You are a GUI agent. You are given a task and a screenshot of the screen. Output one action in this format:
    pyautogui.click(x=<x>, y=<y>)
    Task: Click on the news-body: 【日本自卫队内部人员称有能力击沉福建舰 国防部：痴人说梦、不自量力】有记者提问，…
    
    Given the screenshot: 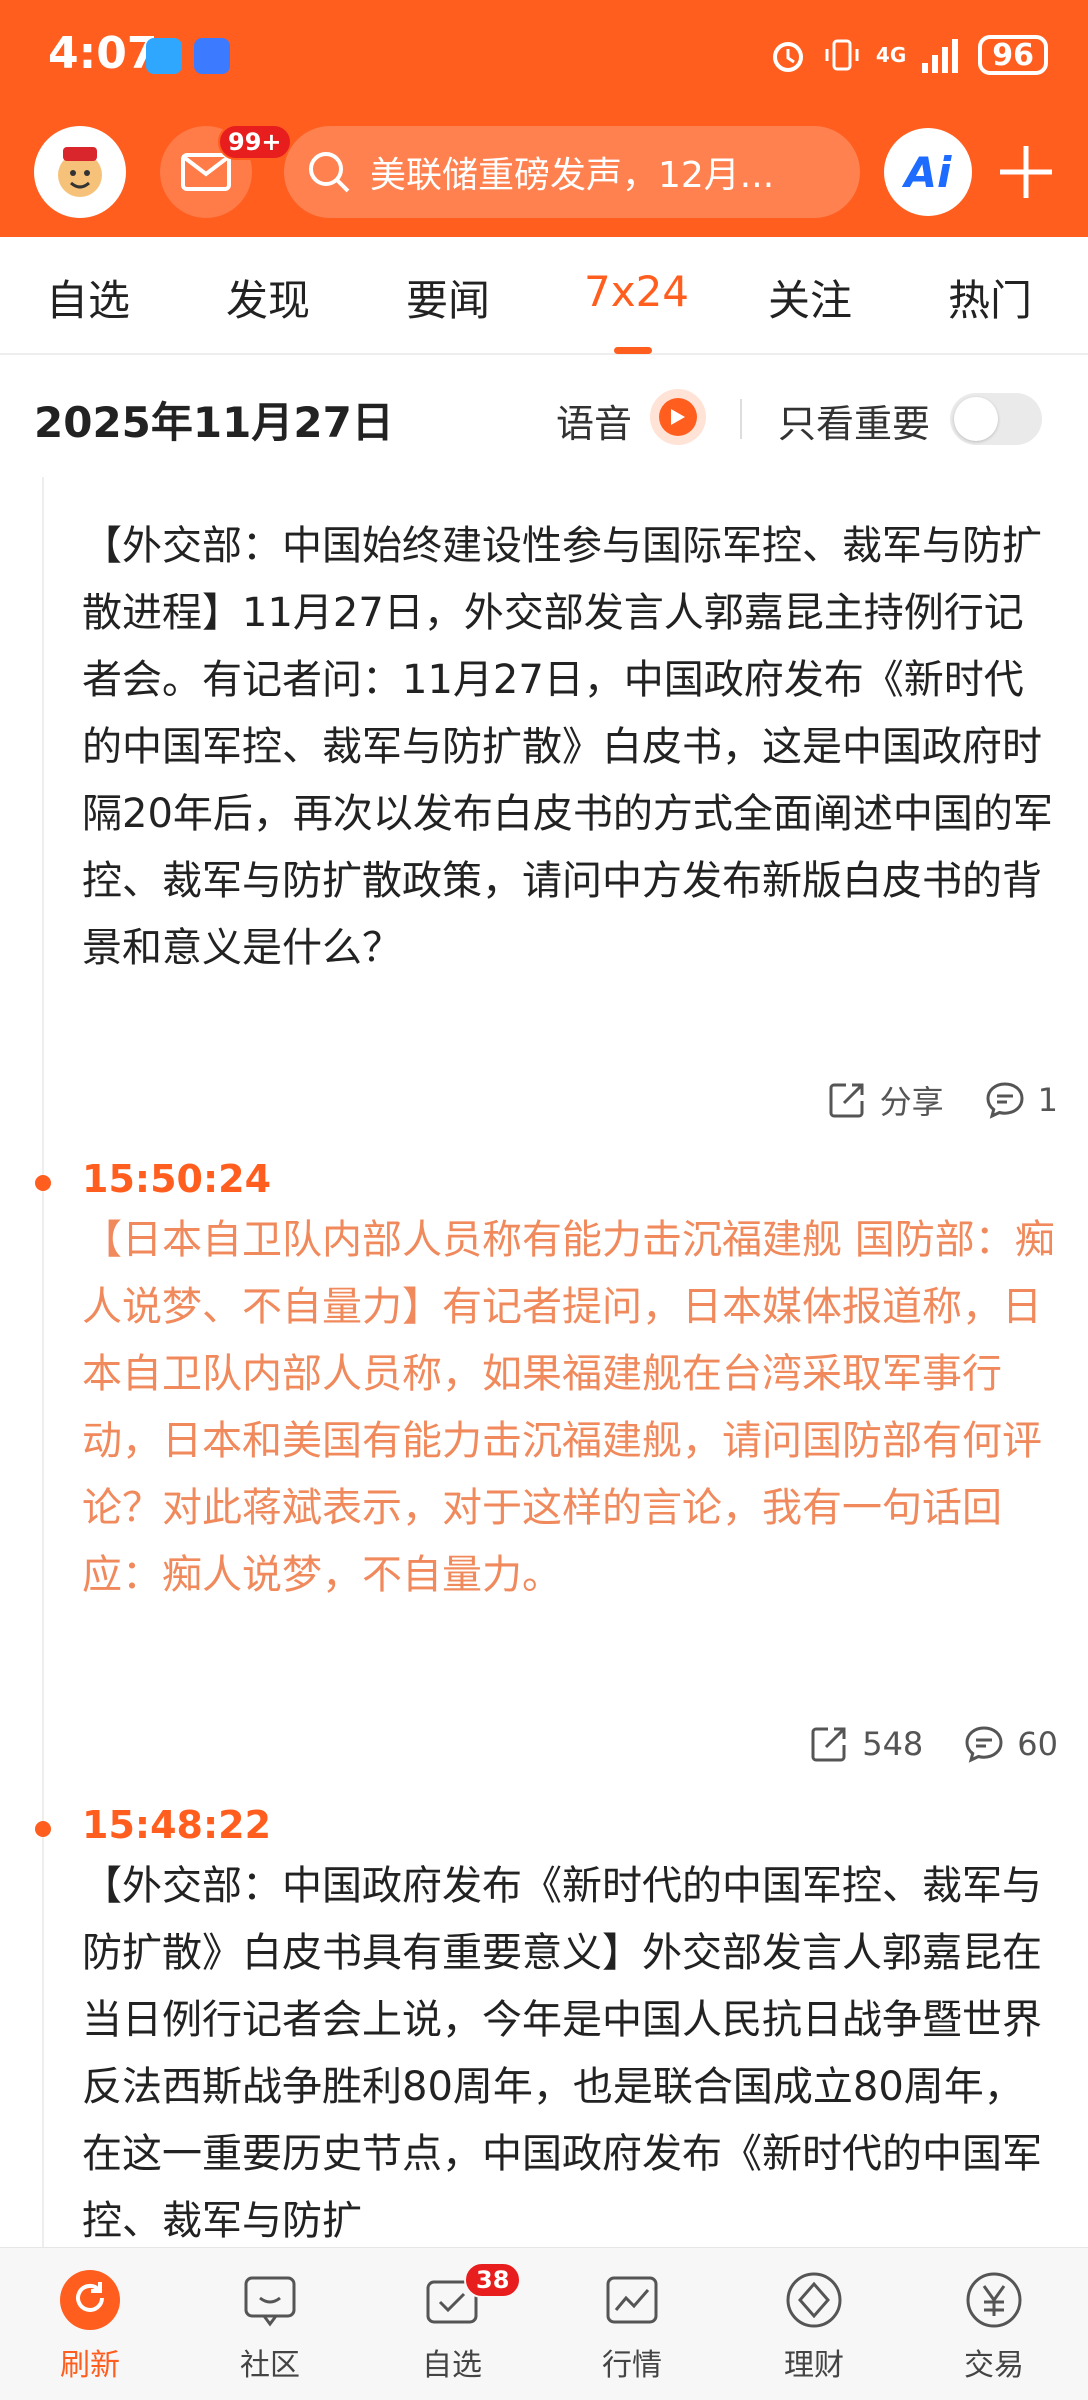 What is the action you would take?
    pyautogui.click(x=568, y=1407)
    